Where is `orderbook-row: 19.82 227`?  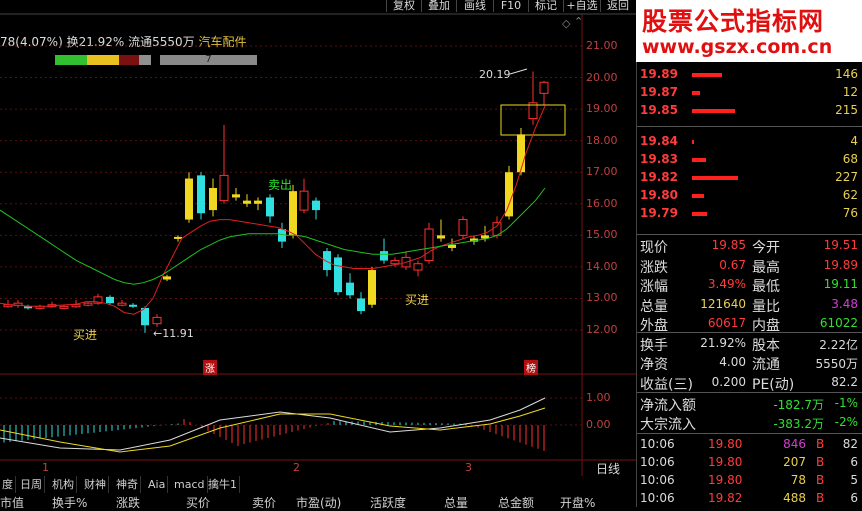 orderbook-row: 19.82 227 is located at coordinates (749, 178).